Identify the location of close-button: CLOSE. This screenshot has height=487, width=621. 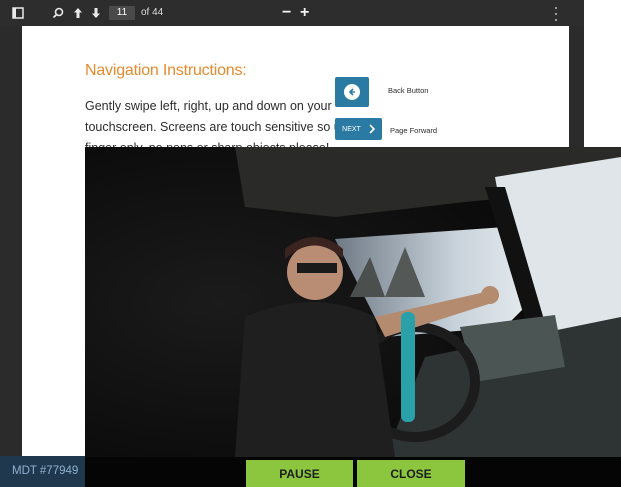
(411, 473).